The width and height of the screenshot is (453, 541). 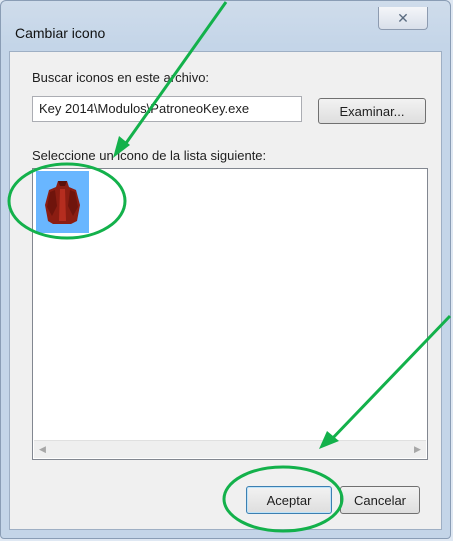 I want to click on horizontal-scrollbar: ◀ ▶, so click(x=230, y=449).